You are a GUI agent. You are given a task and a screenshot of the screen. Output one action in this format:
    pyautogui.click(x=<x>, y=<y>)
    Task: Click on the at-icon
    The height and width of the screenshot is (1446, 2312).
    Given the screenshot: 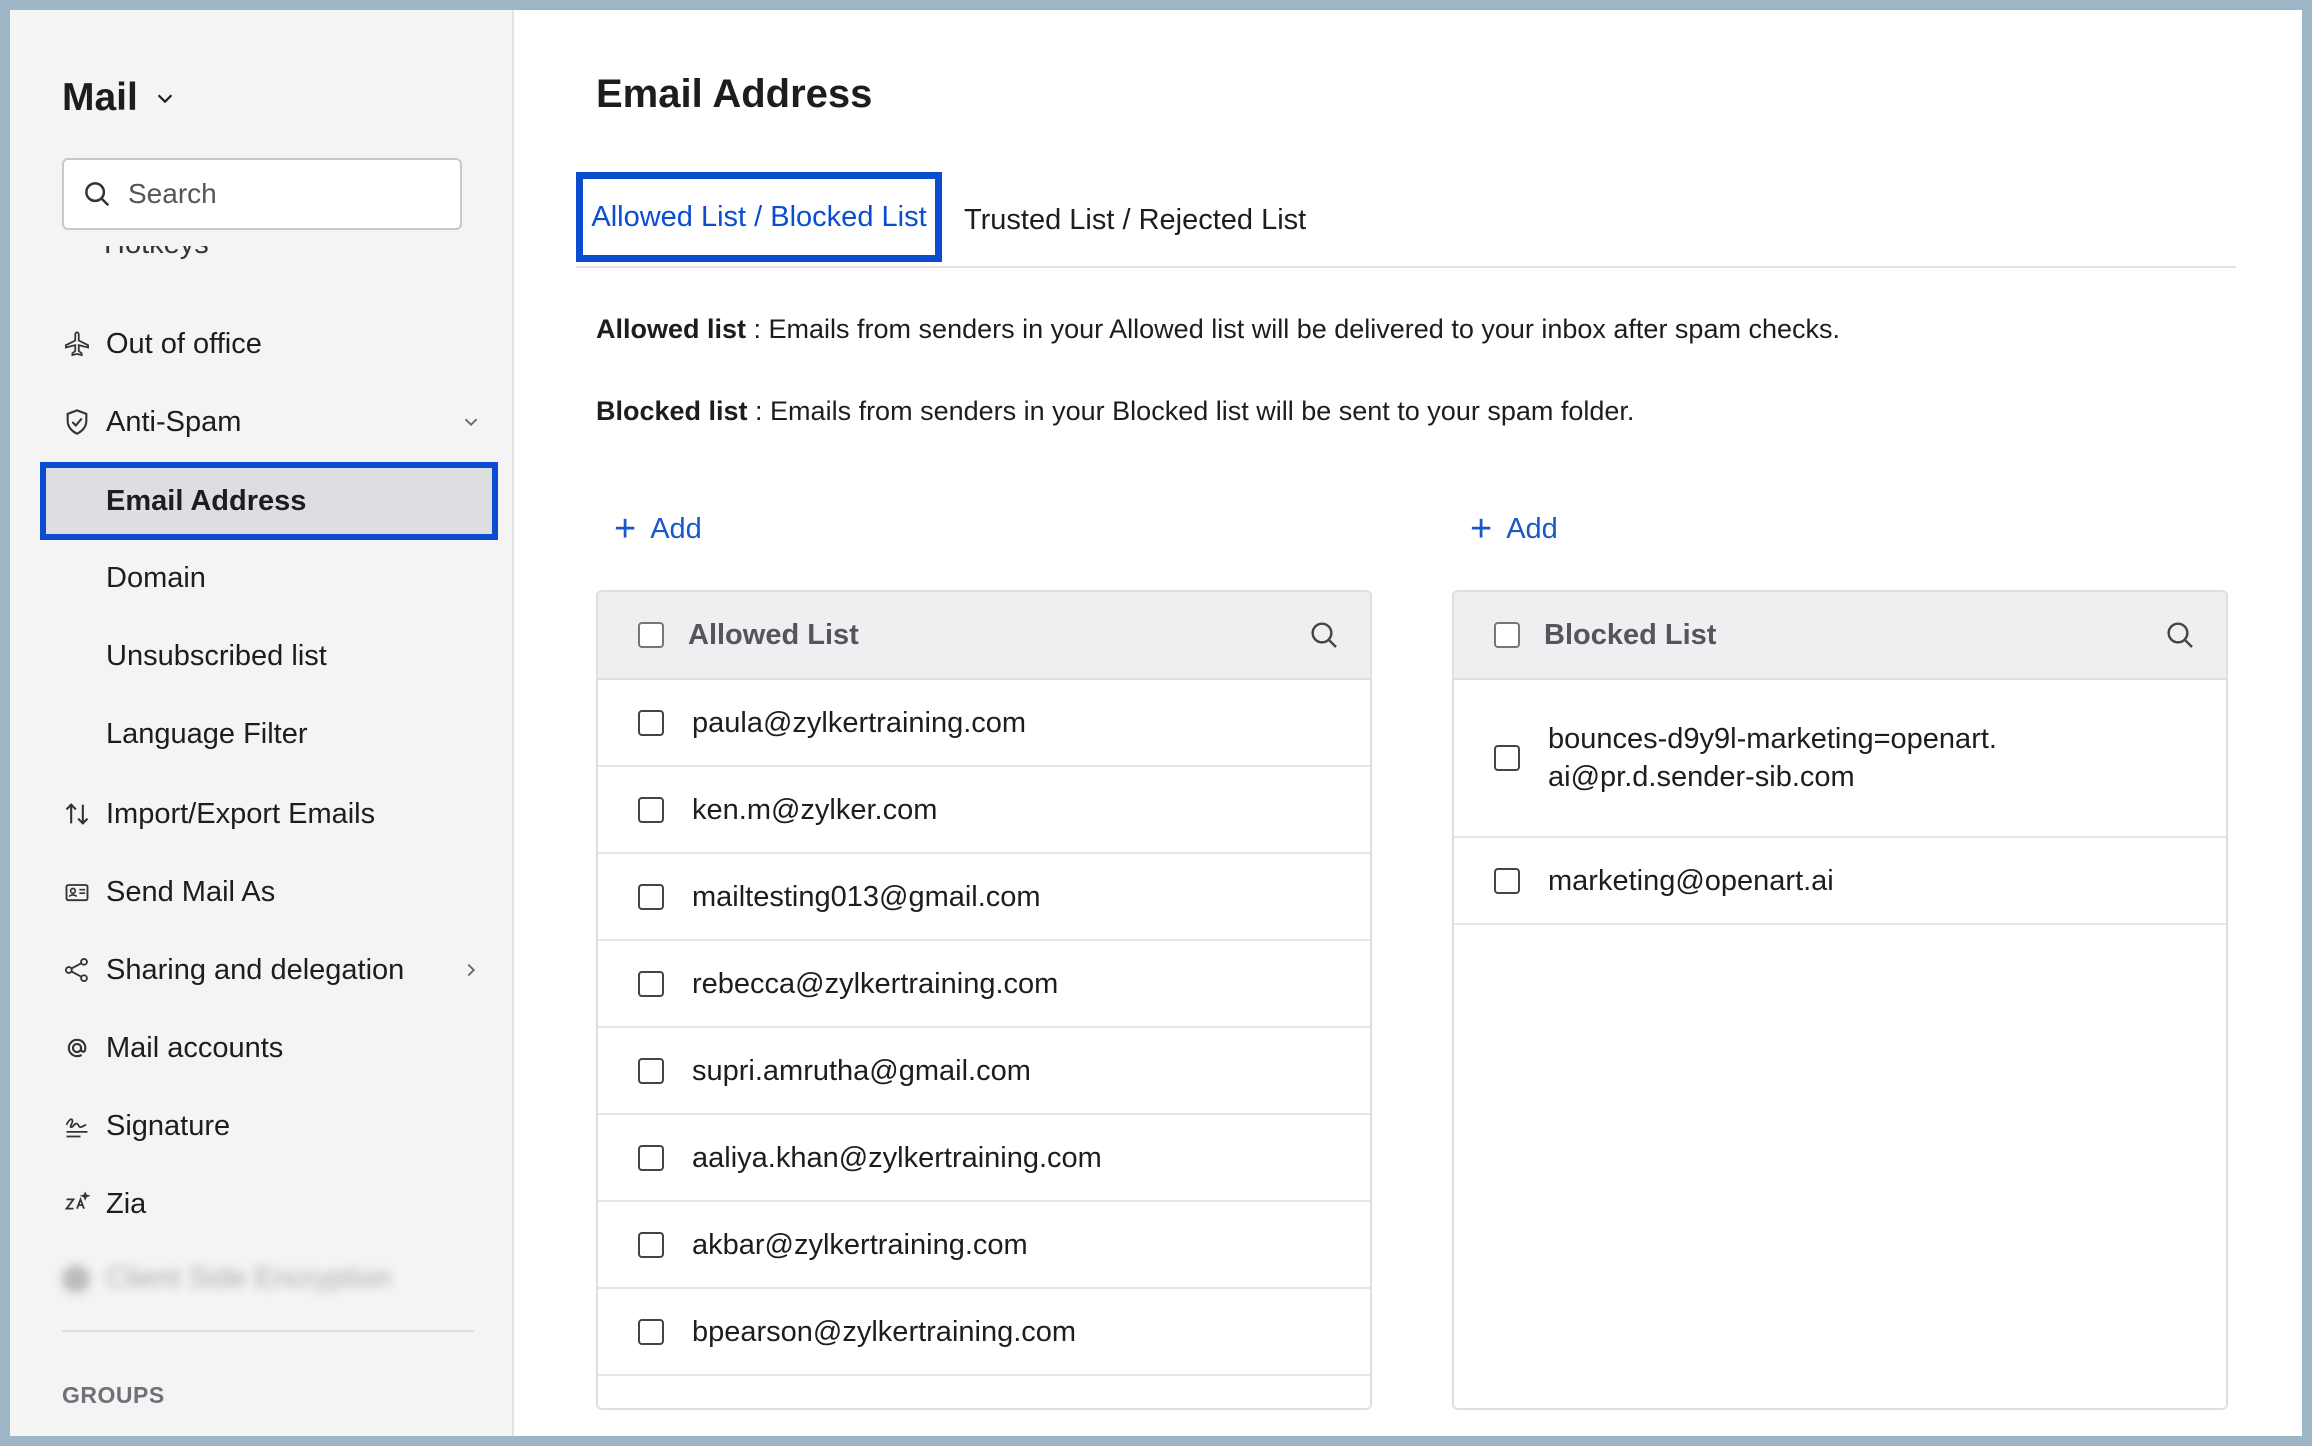 What is the action you would take?
    pyautogui.click(x=77, y=1048)
    